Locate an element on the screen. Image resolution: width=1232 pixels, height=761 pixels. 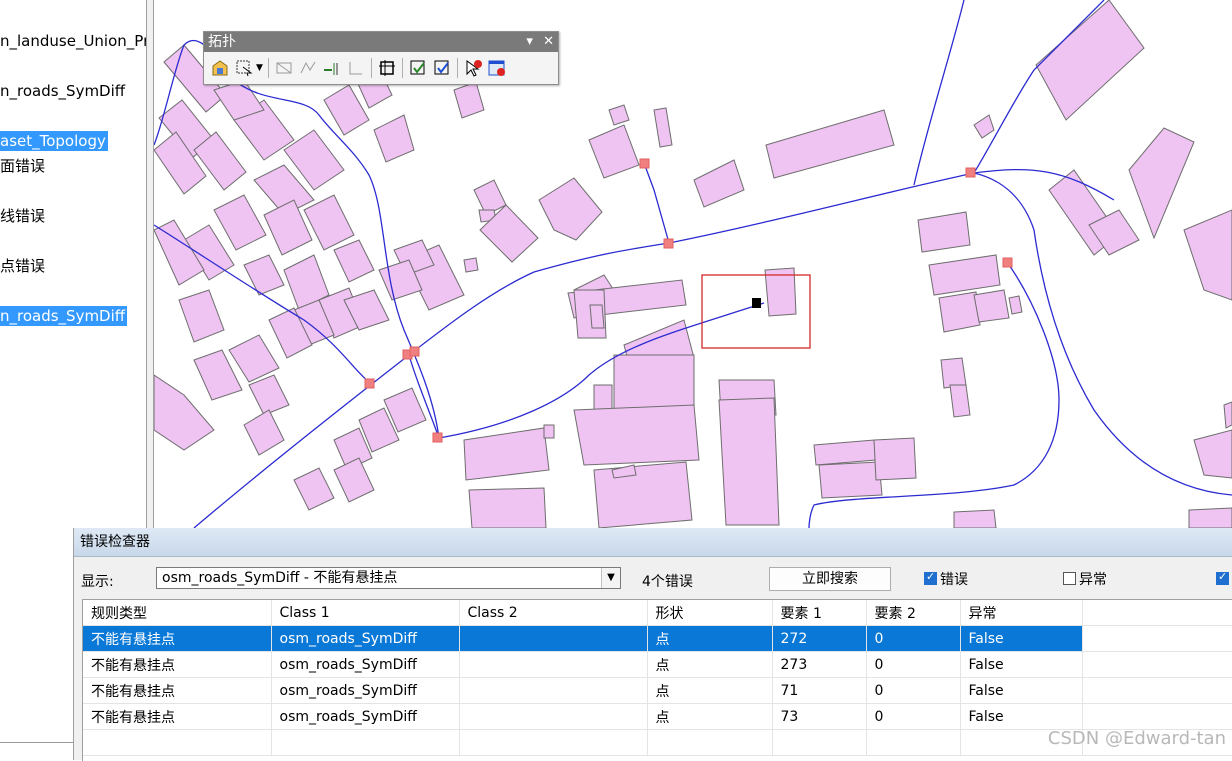
table-row: 不能有悬挂点 osm_roads_SymDiff 点 71 0 False is located at coordinates (657, 690).